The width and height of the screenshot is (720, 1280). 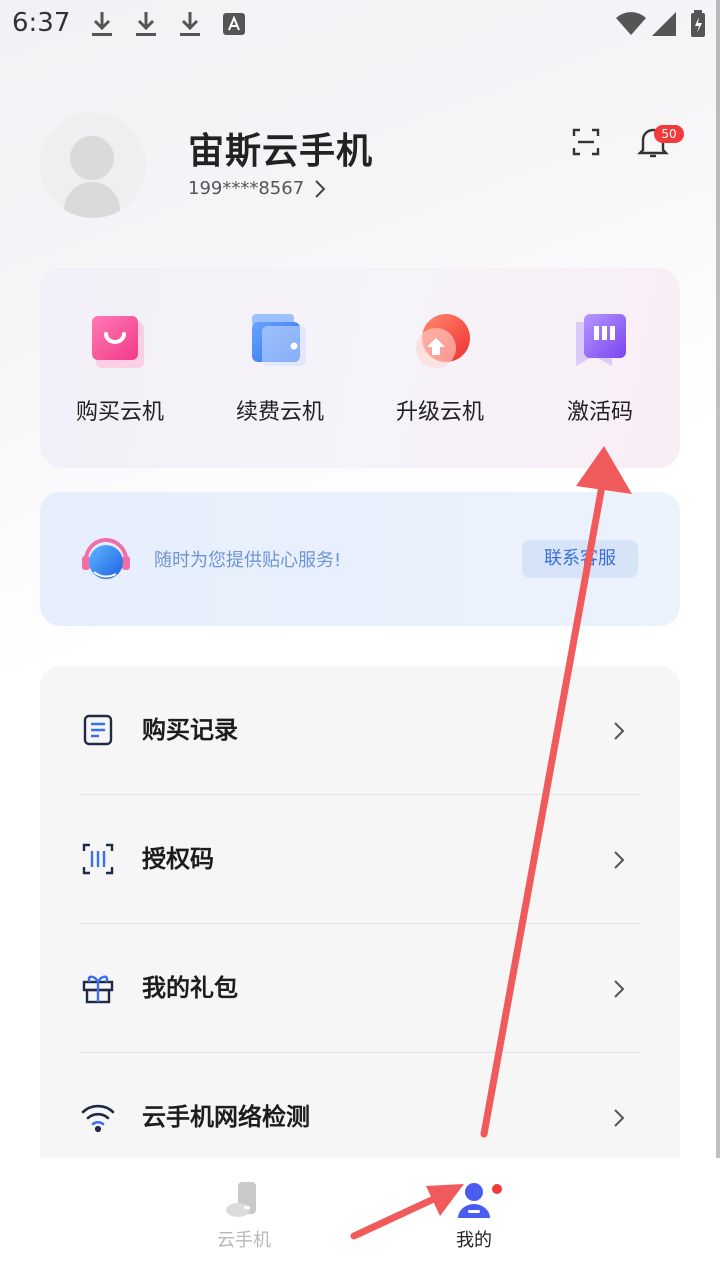 What do you see at coordinates (98, 859) in the screenshot?
I see `scan-code-icon` at bounding box center [98, 859].